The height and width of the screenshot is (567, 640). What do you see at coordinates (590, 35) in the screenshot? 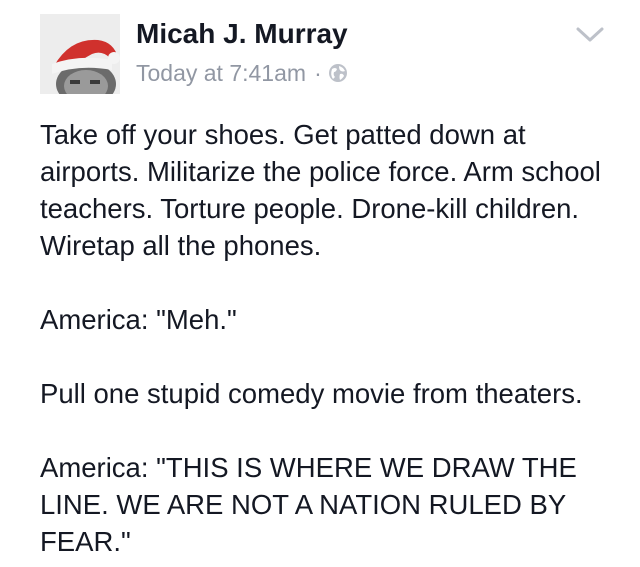
I see `chevron-down-icon` at bounding box center [590, 35].